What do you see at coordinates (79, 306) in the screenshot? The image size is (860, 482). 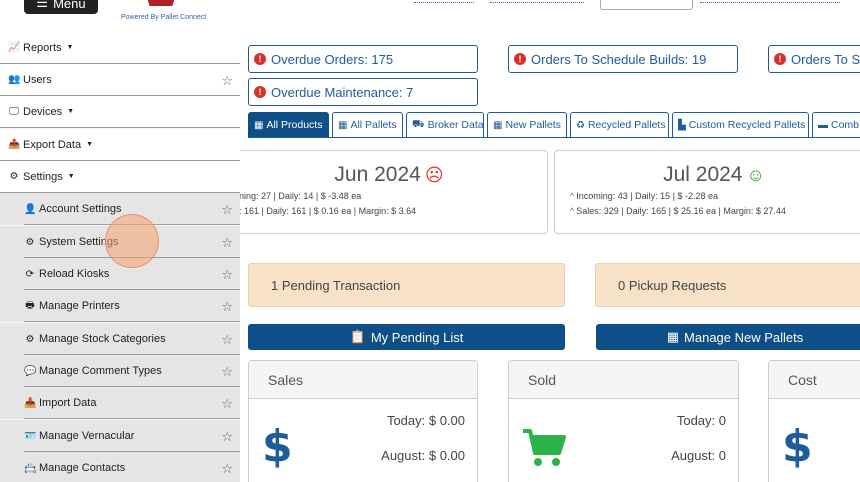 I see `sidebar-subitem-label: Manage Printers` at bounding box center [79, 306].